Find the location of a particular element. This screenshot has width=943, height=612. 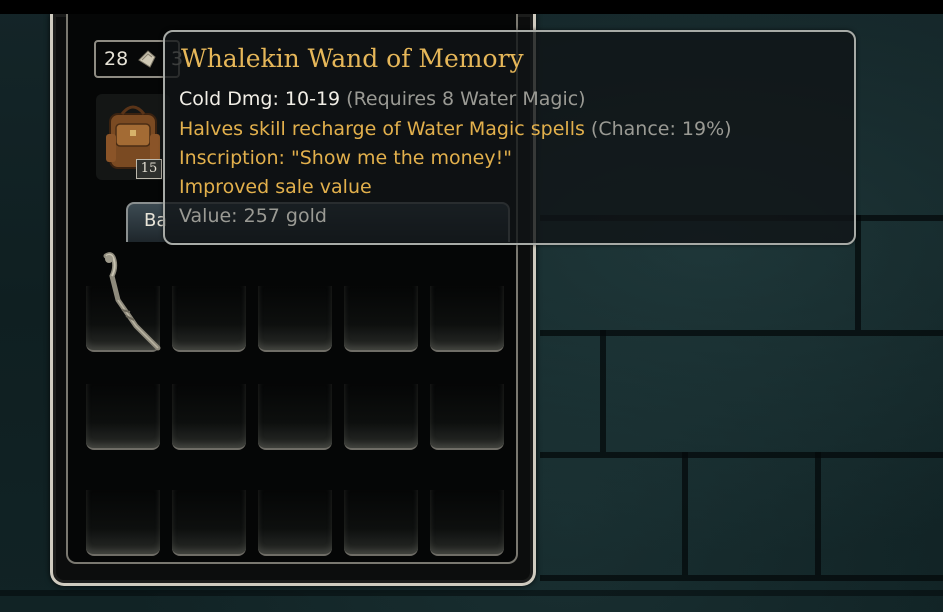

bag-slot-count: 15 is located at coordinates (149, 169).